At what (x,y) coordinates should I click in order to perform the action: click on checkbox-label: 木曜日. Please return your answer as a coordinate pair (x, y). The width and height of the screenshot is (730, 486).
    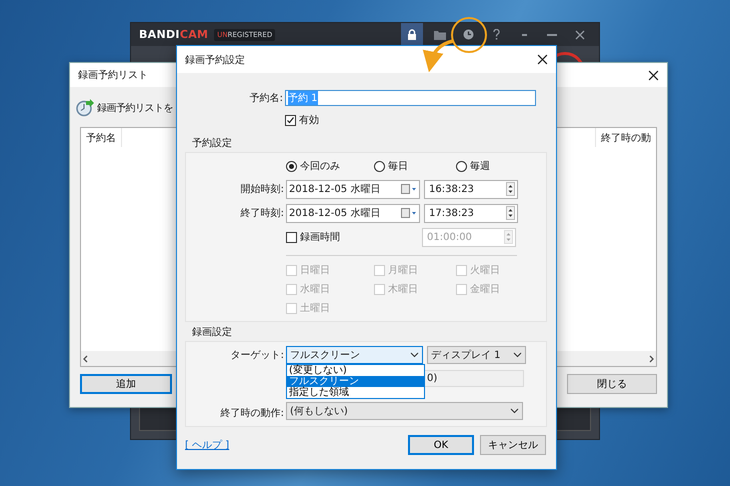
    Looking at the image, I should click on (403, 289).